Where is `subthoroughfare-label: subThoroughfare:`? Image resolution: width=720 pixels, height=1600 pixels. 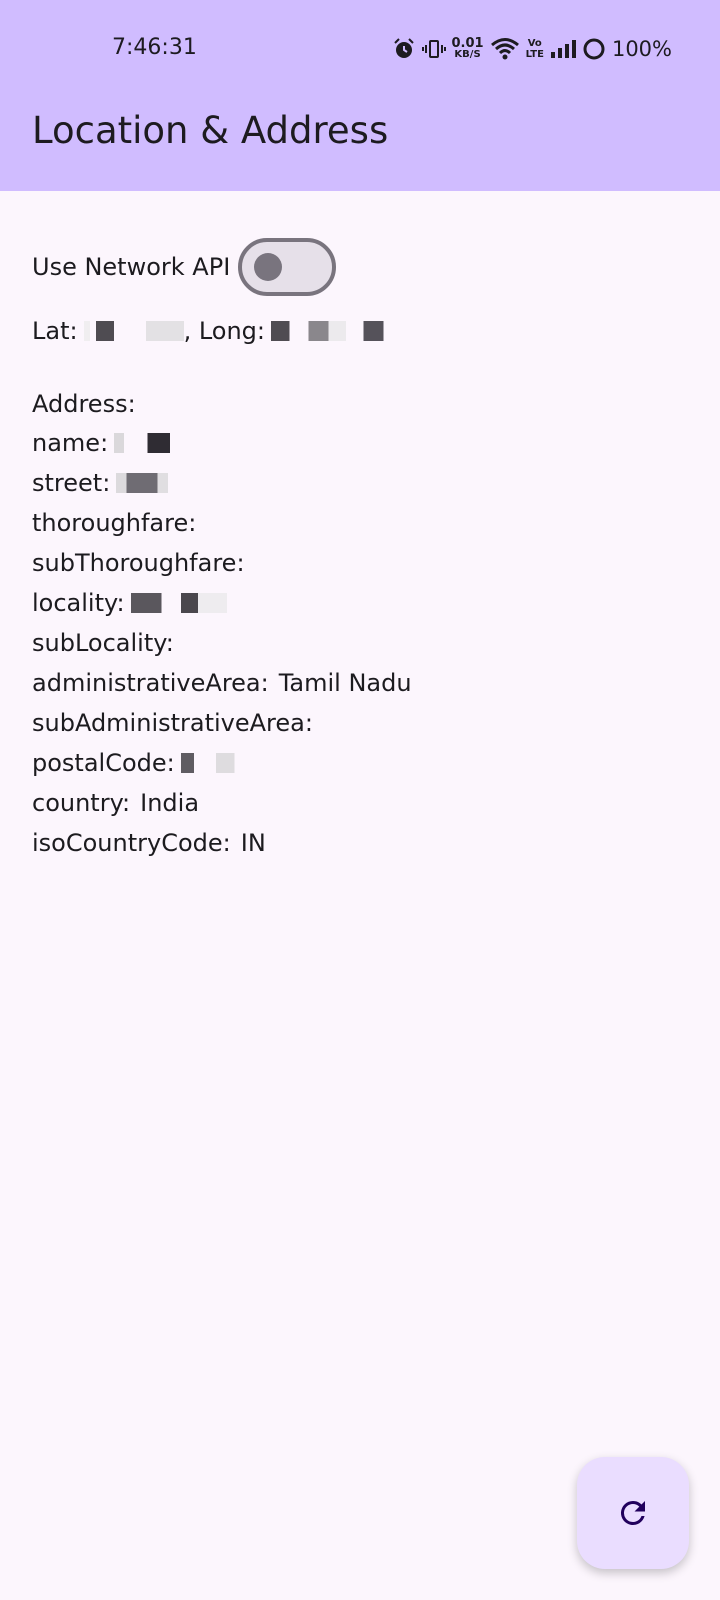
subthoroughfare-label: subThoroughfare: is located at coordinates (138, 563).